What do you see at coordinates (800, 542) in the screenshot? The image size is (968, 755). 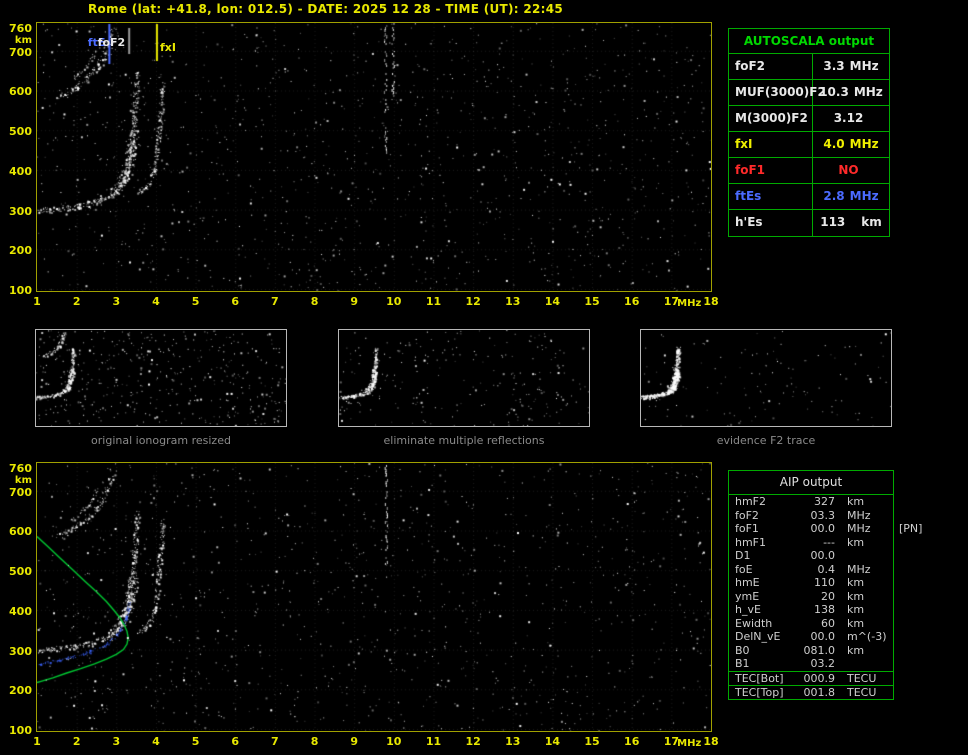 I see `aip-row-hmF1: hmF1 --- km` at bounding box center [800, 542].